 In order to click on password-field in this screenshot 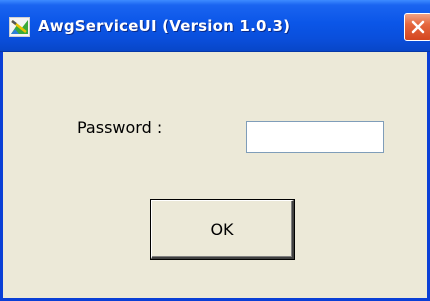, I will do `click(315, 137)`.